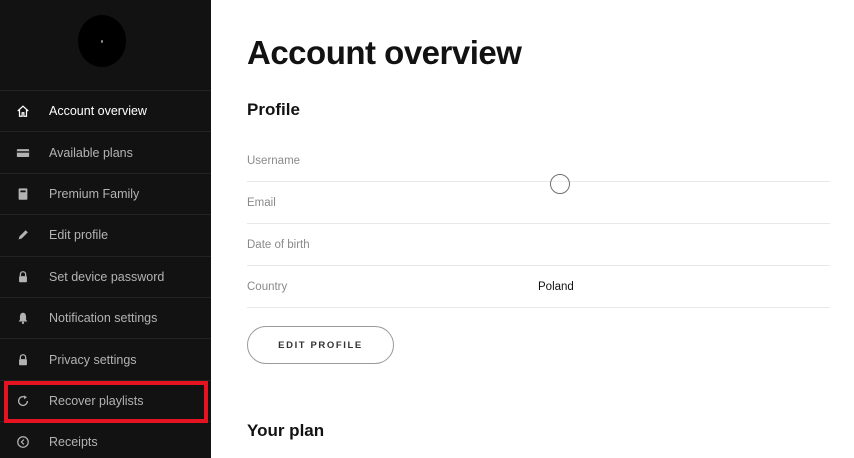  I want to click on profile-row-country: Country Poland, so click(538, 287).